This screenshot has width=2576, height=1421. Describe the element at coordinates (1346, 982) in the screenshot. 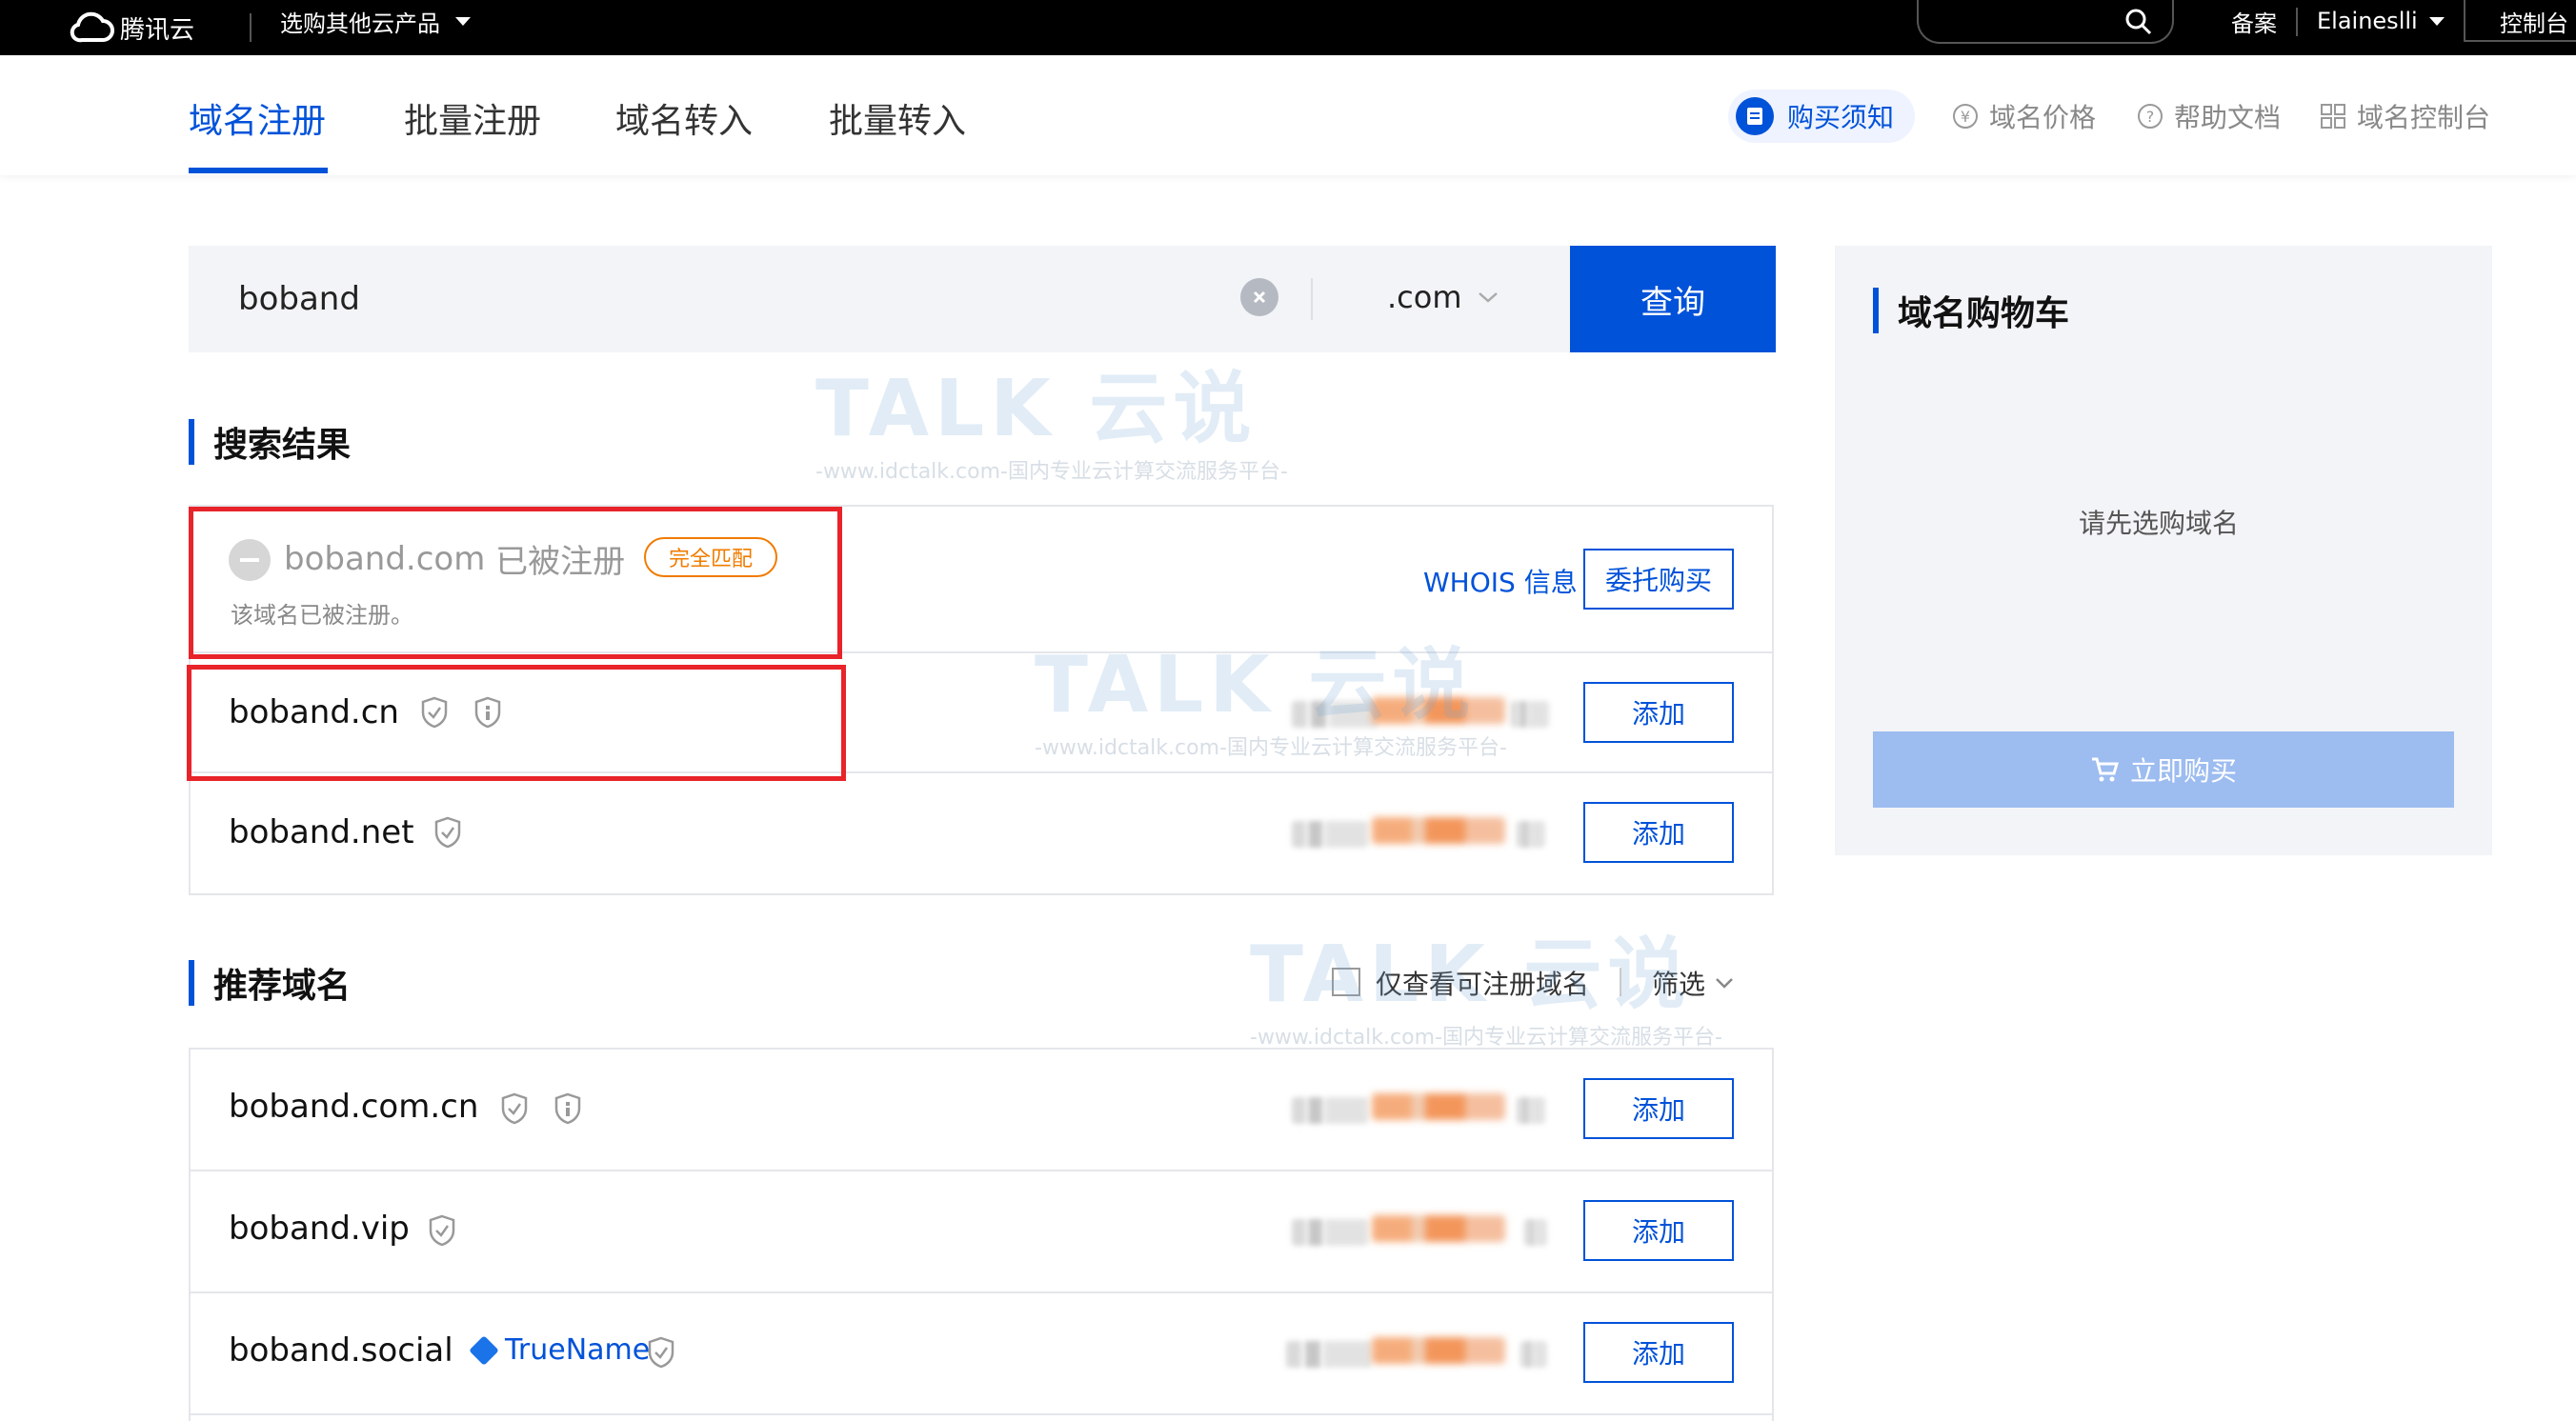

I see `available-only-checkbox` at that location.